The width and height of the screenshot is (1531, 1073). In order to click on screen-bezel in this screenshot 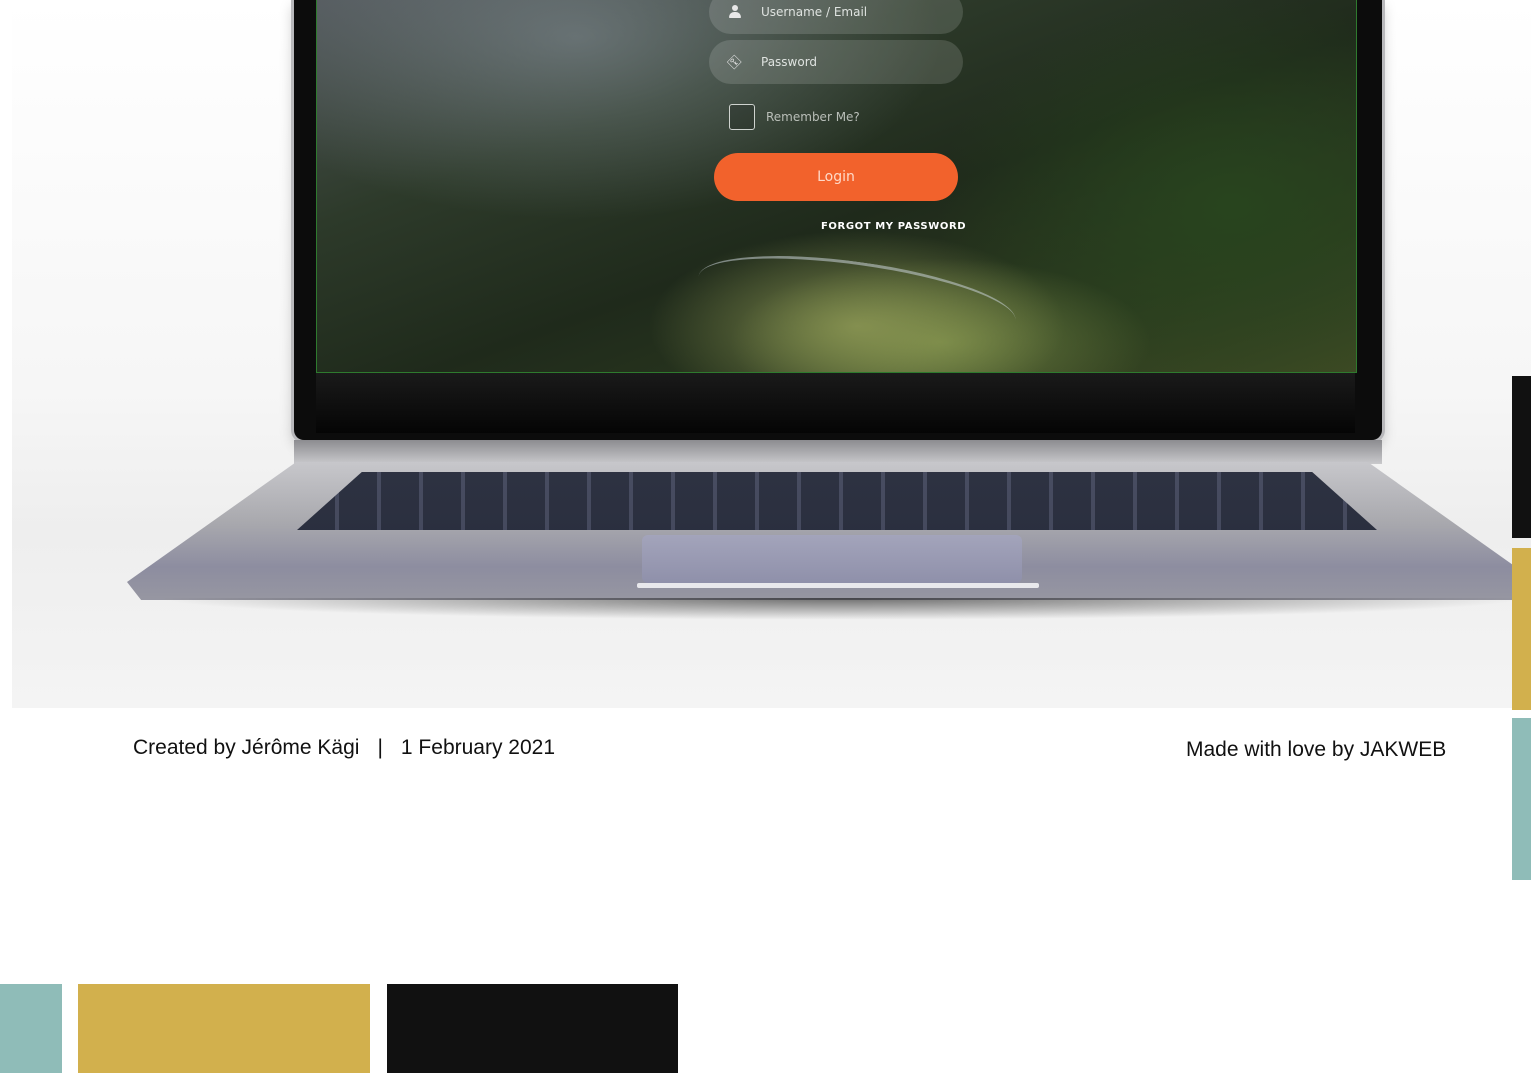, I will do `click(835, 403)`.